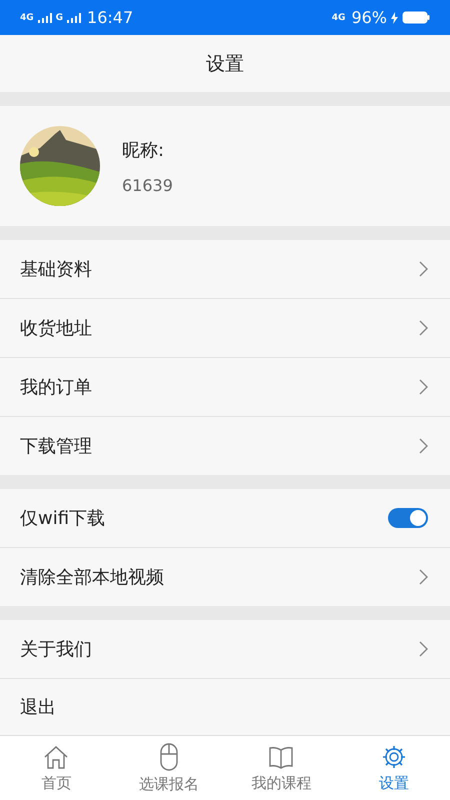 The height and width of the screenshot is (800, 450). I want to click on clock: 16:47, so click(110, 17).